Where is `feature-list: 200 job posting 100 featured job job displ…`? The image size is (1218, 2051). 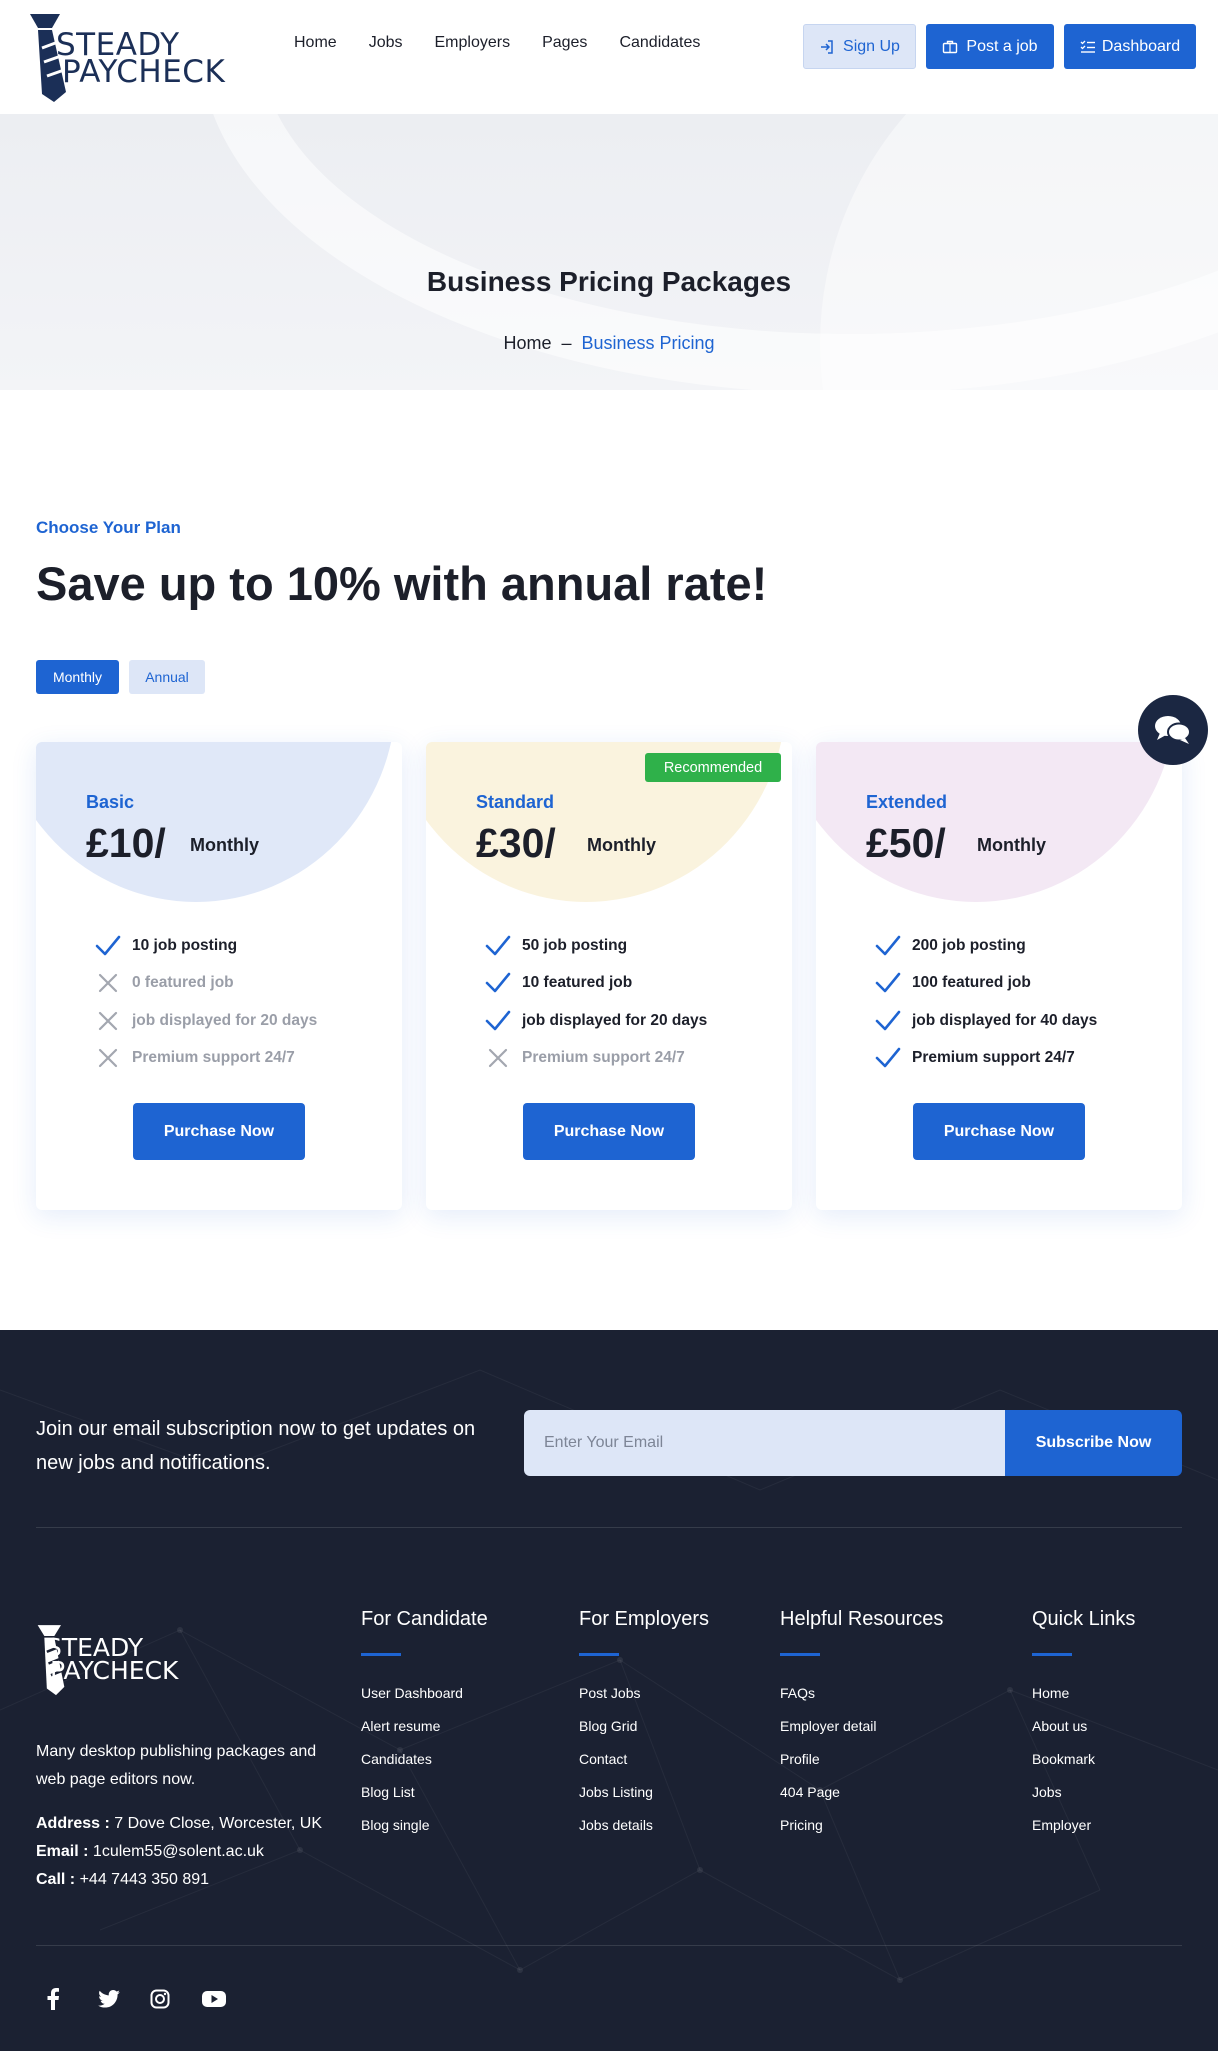 feature-list: 200 job posting 100 featured job job displ… is located at coordinates (985, 1002).